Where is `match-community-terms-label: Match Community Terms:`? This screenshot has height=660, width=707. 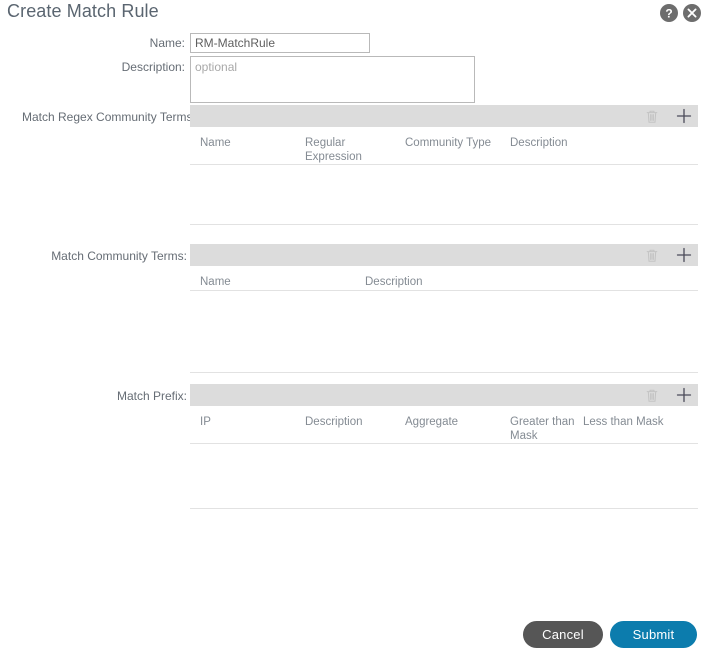
match-community-terms-label: Match Community Terms: is located at coordinates (119, 256).